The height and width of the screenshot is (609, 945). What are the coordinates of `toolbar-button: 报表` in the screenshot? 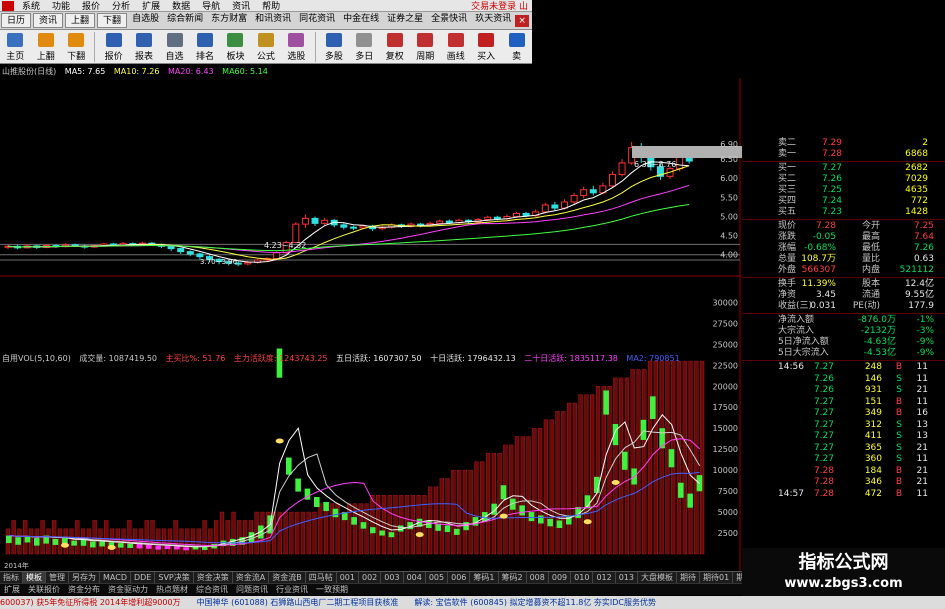 It's located at (144, 47).